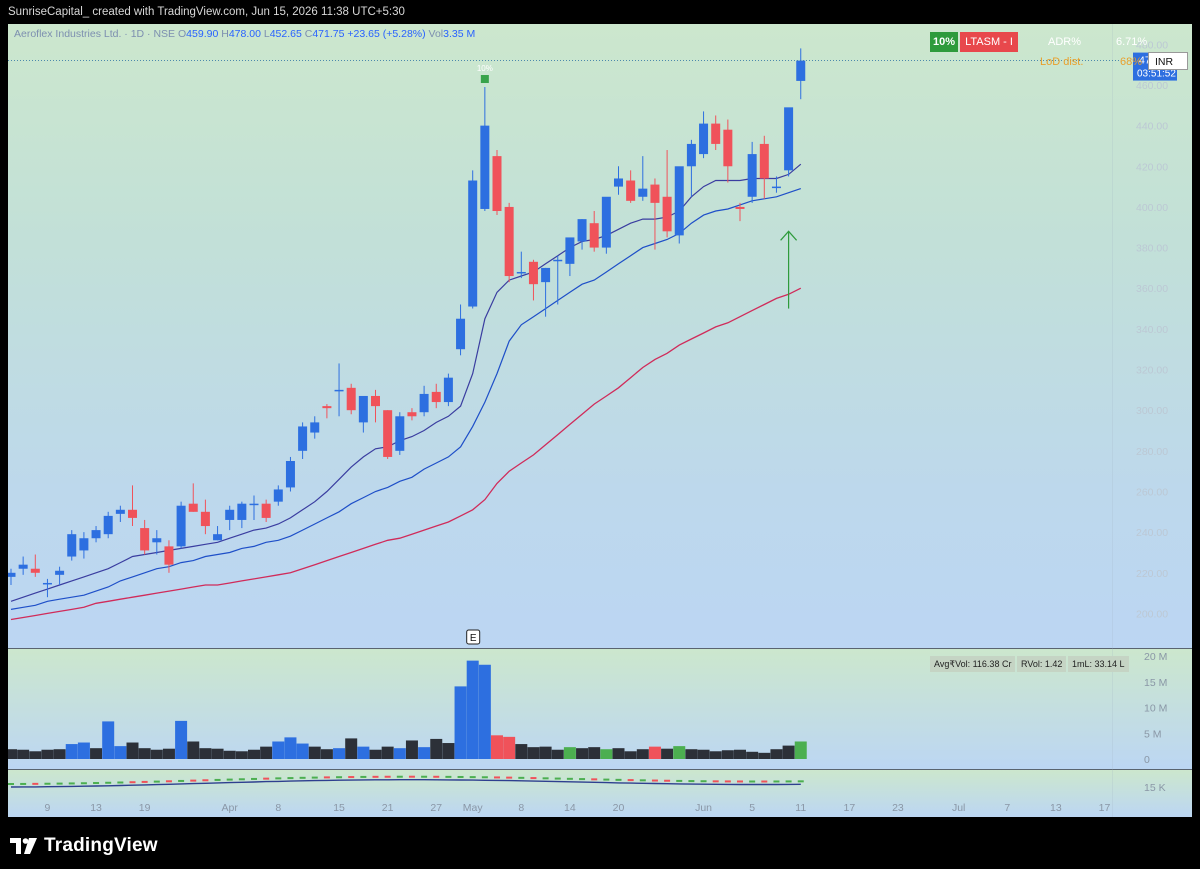  I want to click on y-axis-tick-label: 440.00, so click(1152, 127).